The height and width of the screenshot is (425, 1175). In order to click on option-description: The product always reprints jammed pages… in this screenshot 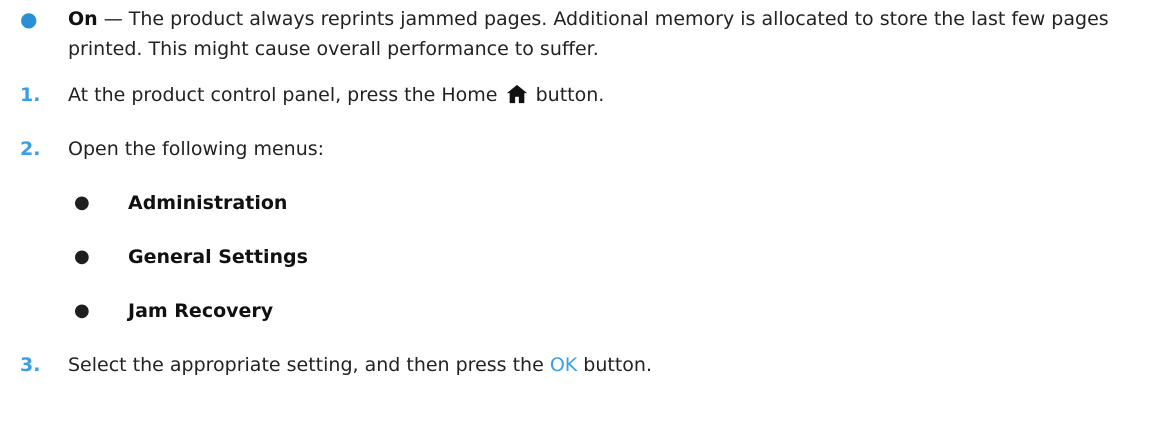, I will do `click(588, 34)`.